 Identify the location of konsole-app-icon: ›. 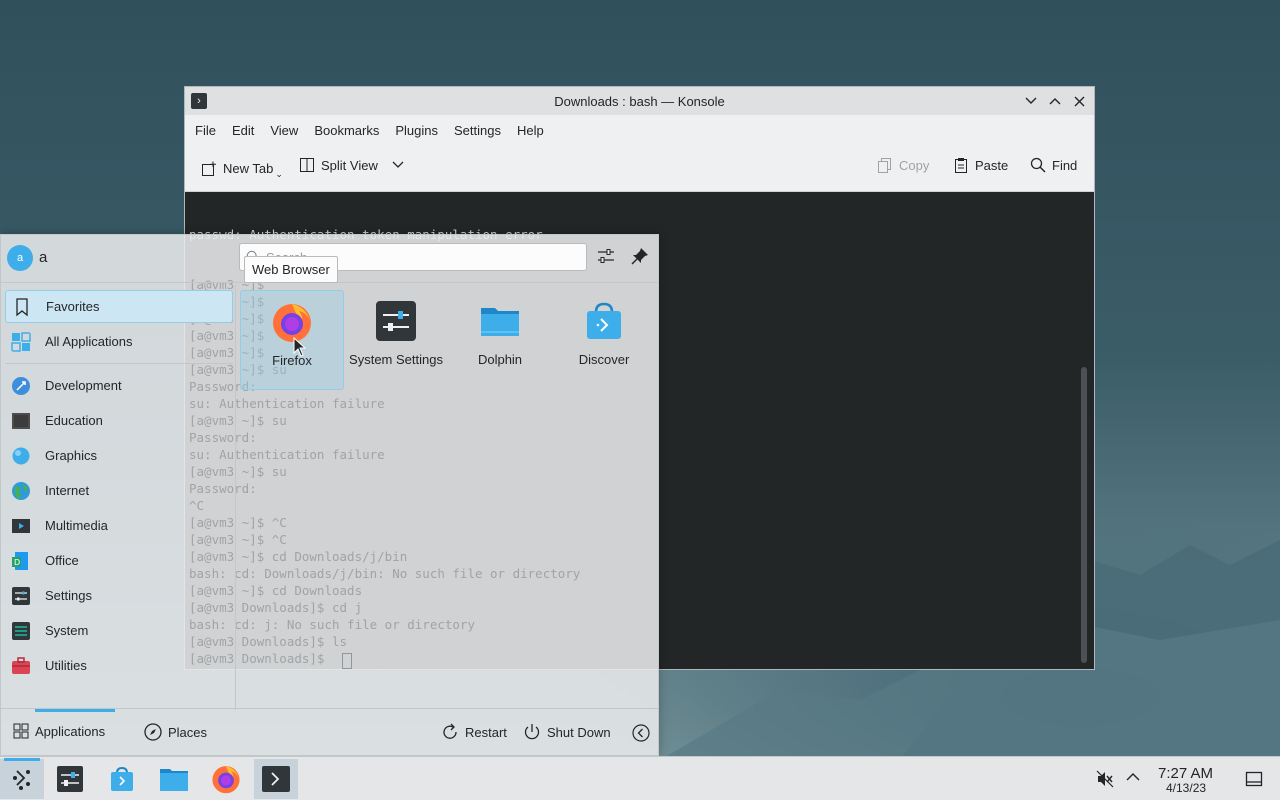
(199, 101).